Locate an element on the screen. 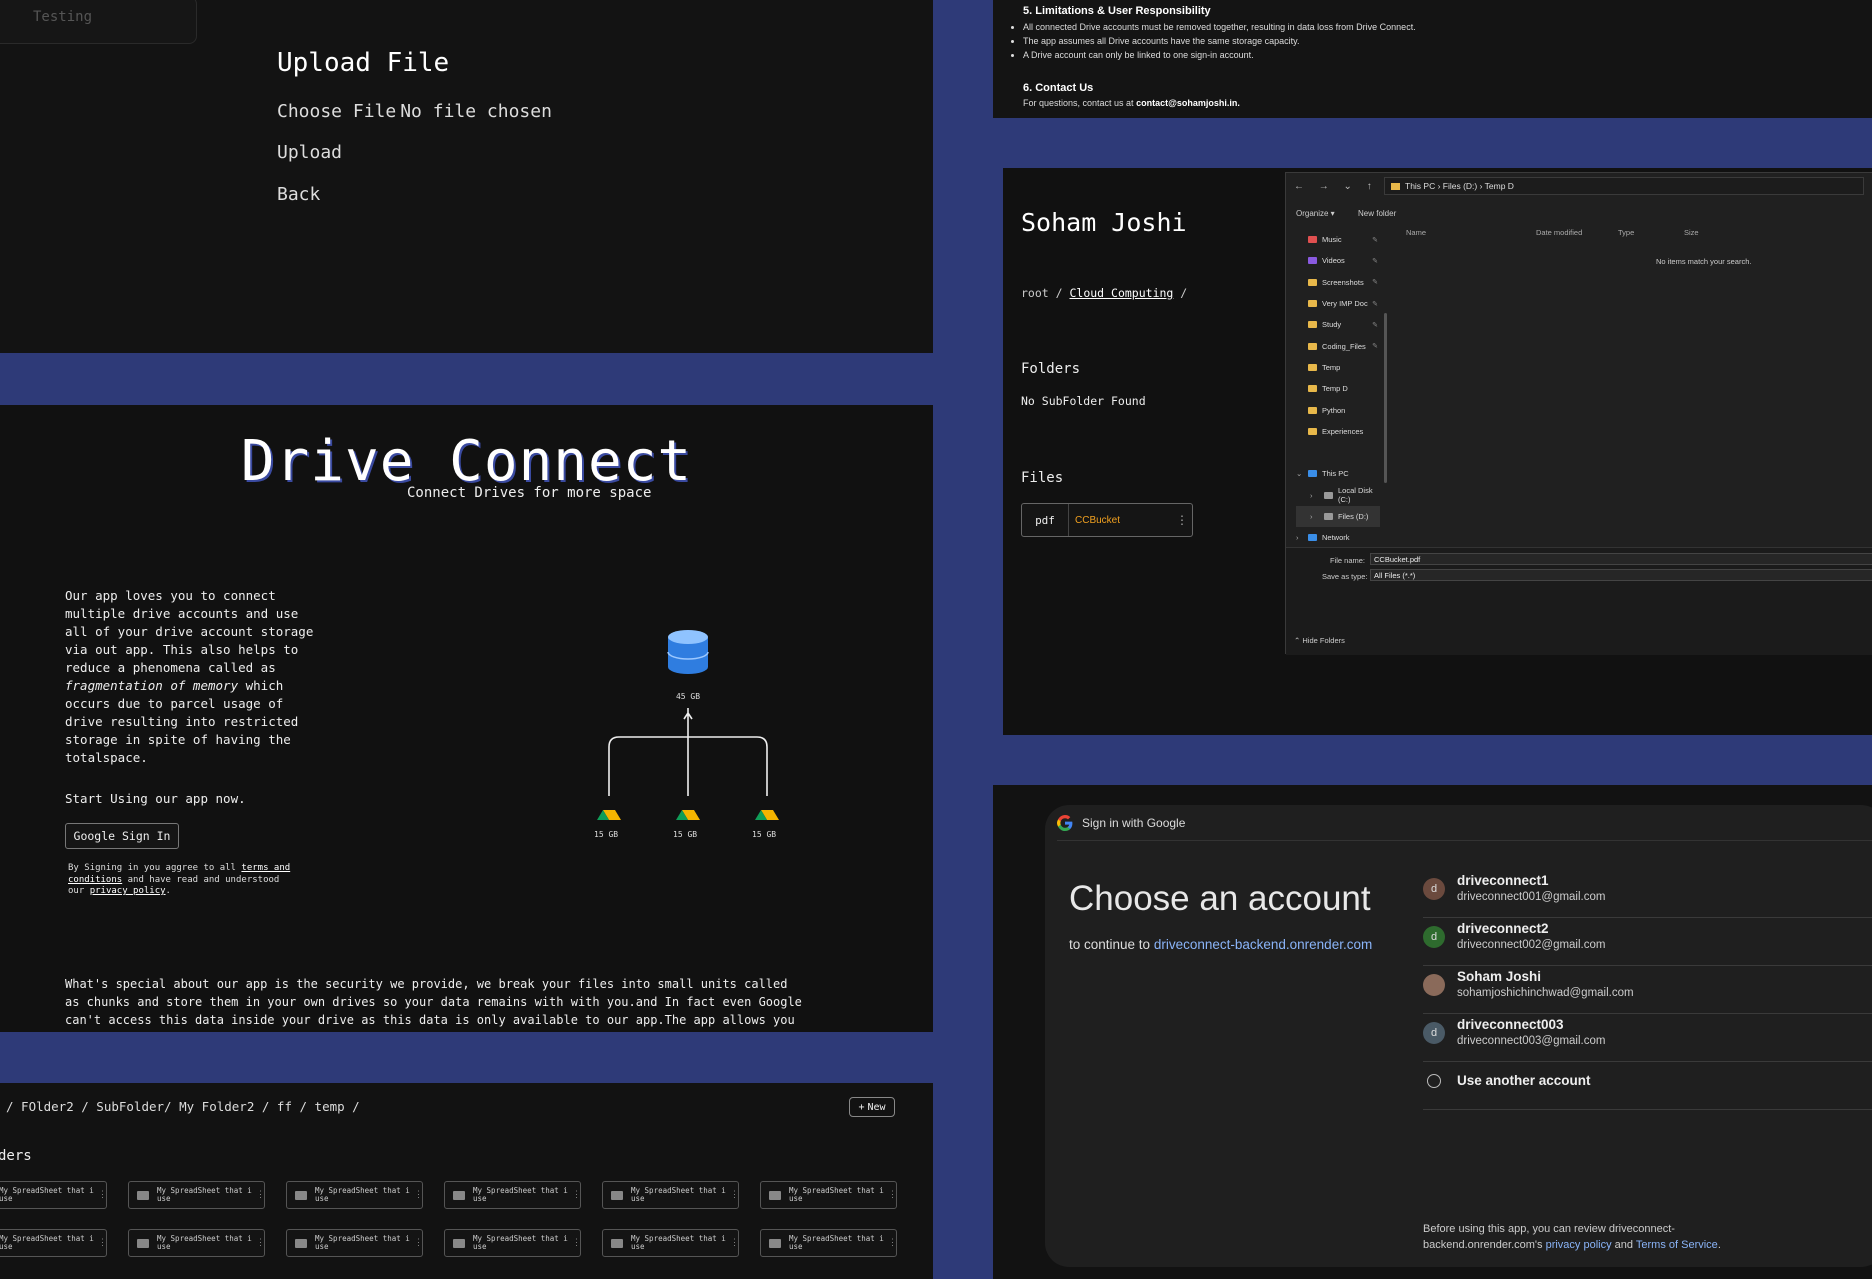 This screenshot has width=1872, height=1279. file-input: Choose File No file chosen is located at coordinates (414, 111).